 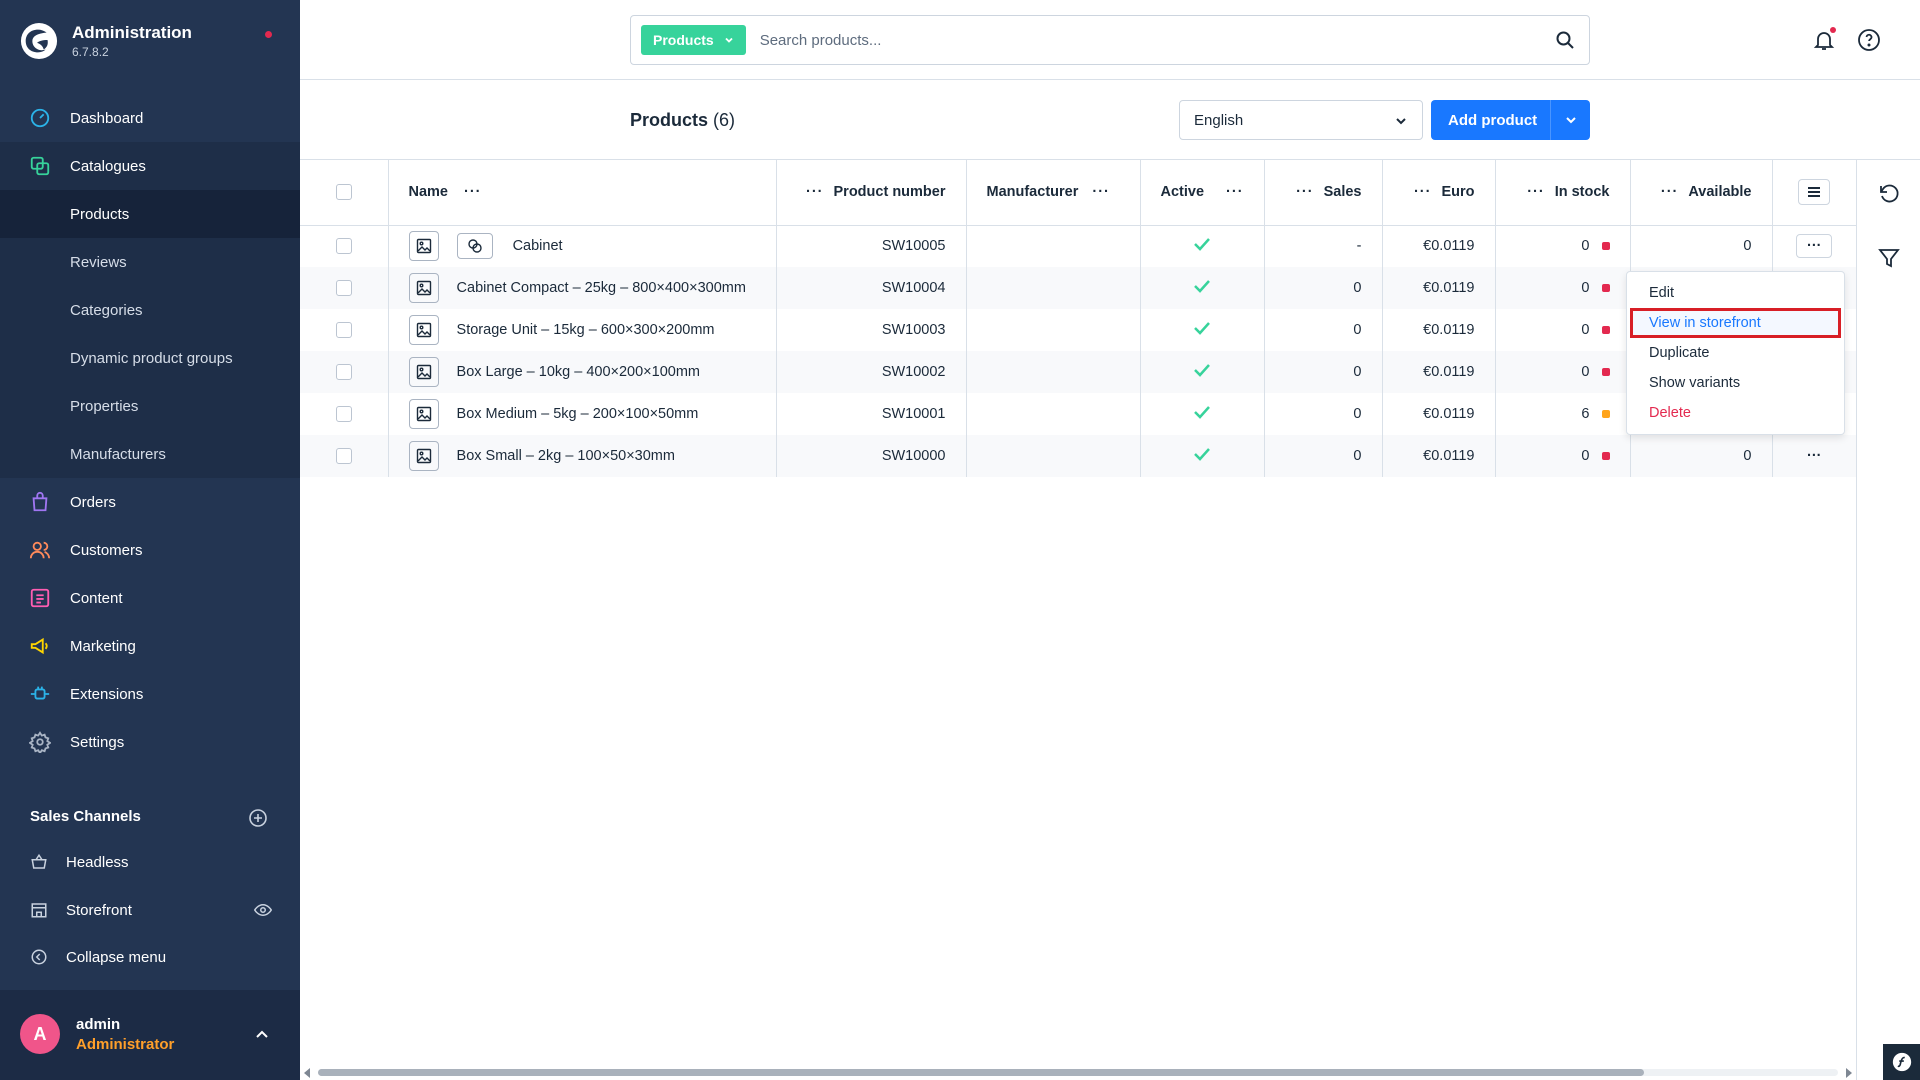 I want to click on product-name-link: Cabinet, so click(x=538, y=246).